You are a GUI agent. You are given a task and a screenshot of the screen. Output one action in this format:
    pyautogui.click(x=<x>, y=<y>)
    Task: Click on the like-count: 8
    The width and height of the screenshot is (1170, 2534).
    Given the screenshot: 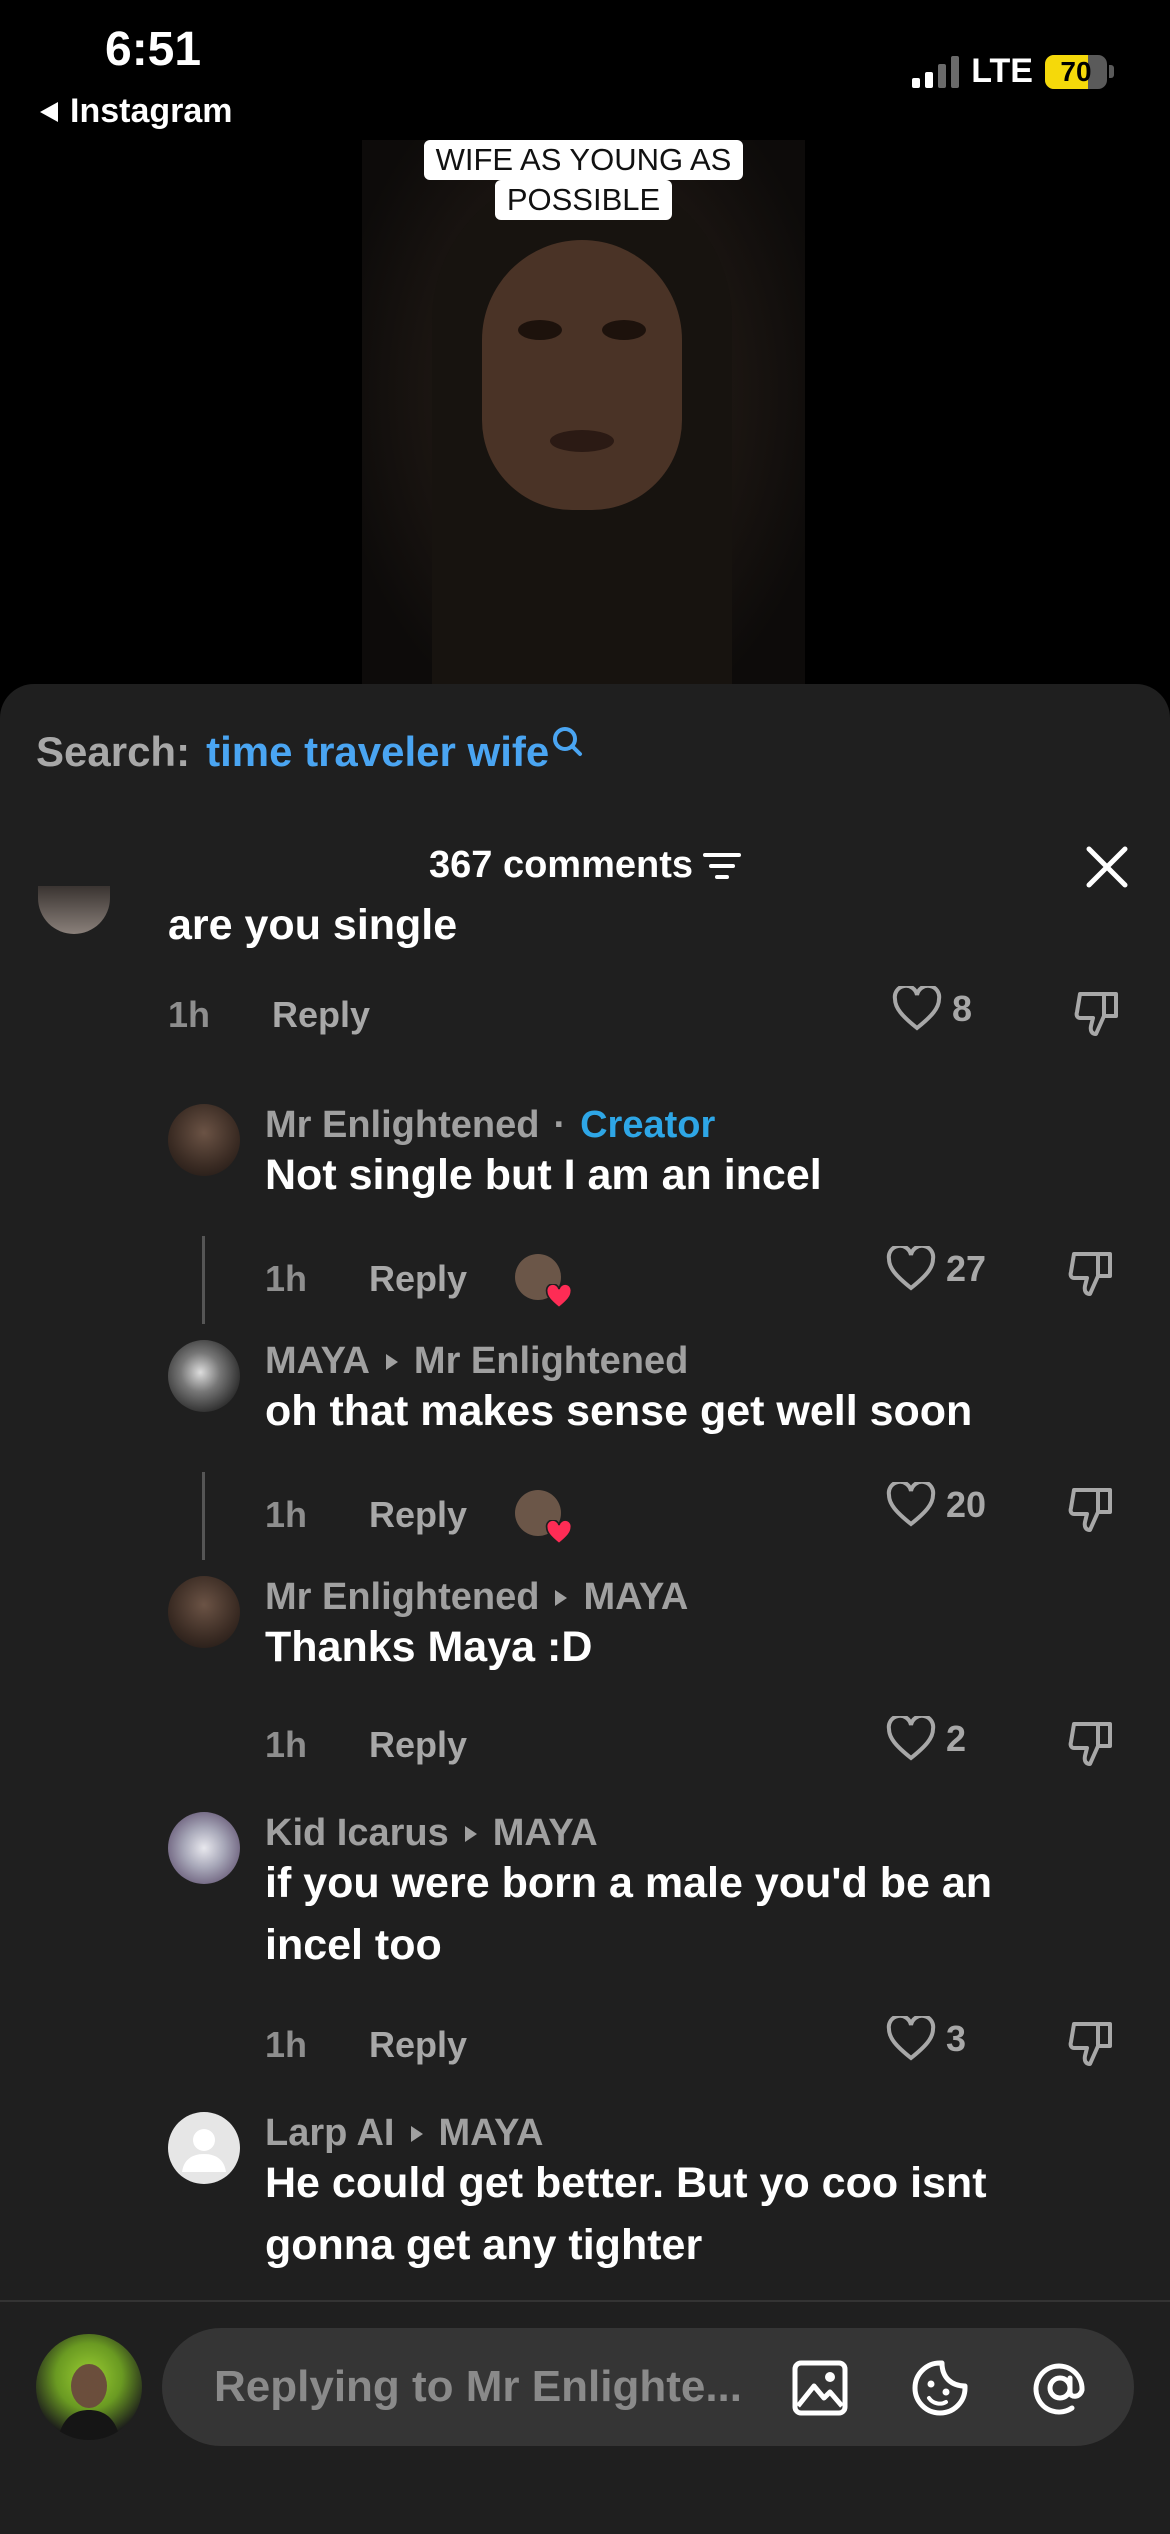 What is the action you would take?
    pyautogui.click(x=962, y=1008)
    